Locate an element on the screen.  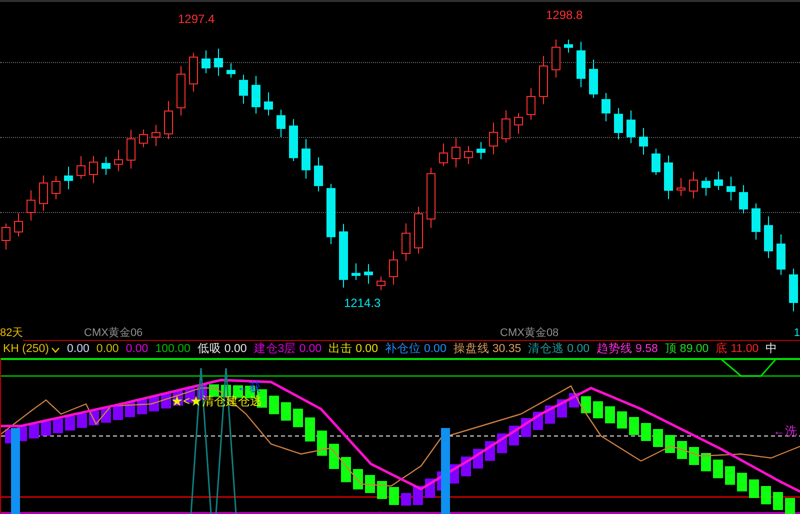
notch-line is located at coordinates (748, 367).